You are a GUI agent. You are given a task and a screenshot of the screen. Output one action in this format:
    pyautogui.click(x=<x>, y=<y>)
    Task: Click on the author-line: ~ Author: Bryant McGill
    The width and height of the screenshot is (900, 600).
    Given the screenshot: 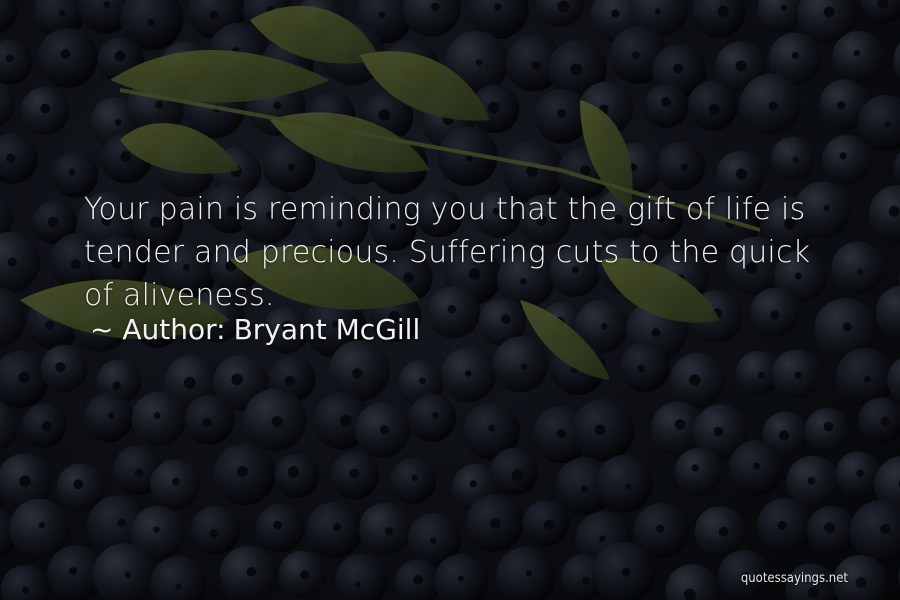 What is the action you would take?
    pyautogui.click(x=255, y=330)
    